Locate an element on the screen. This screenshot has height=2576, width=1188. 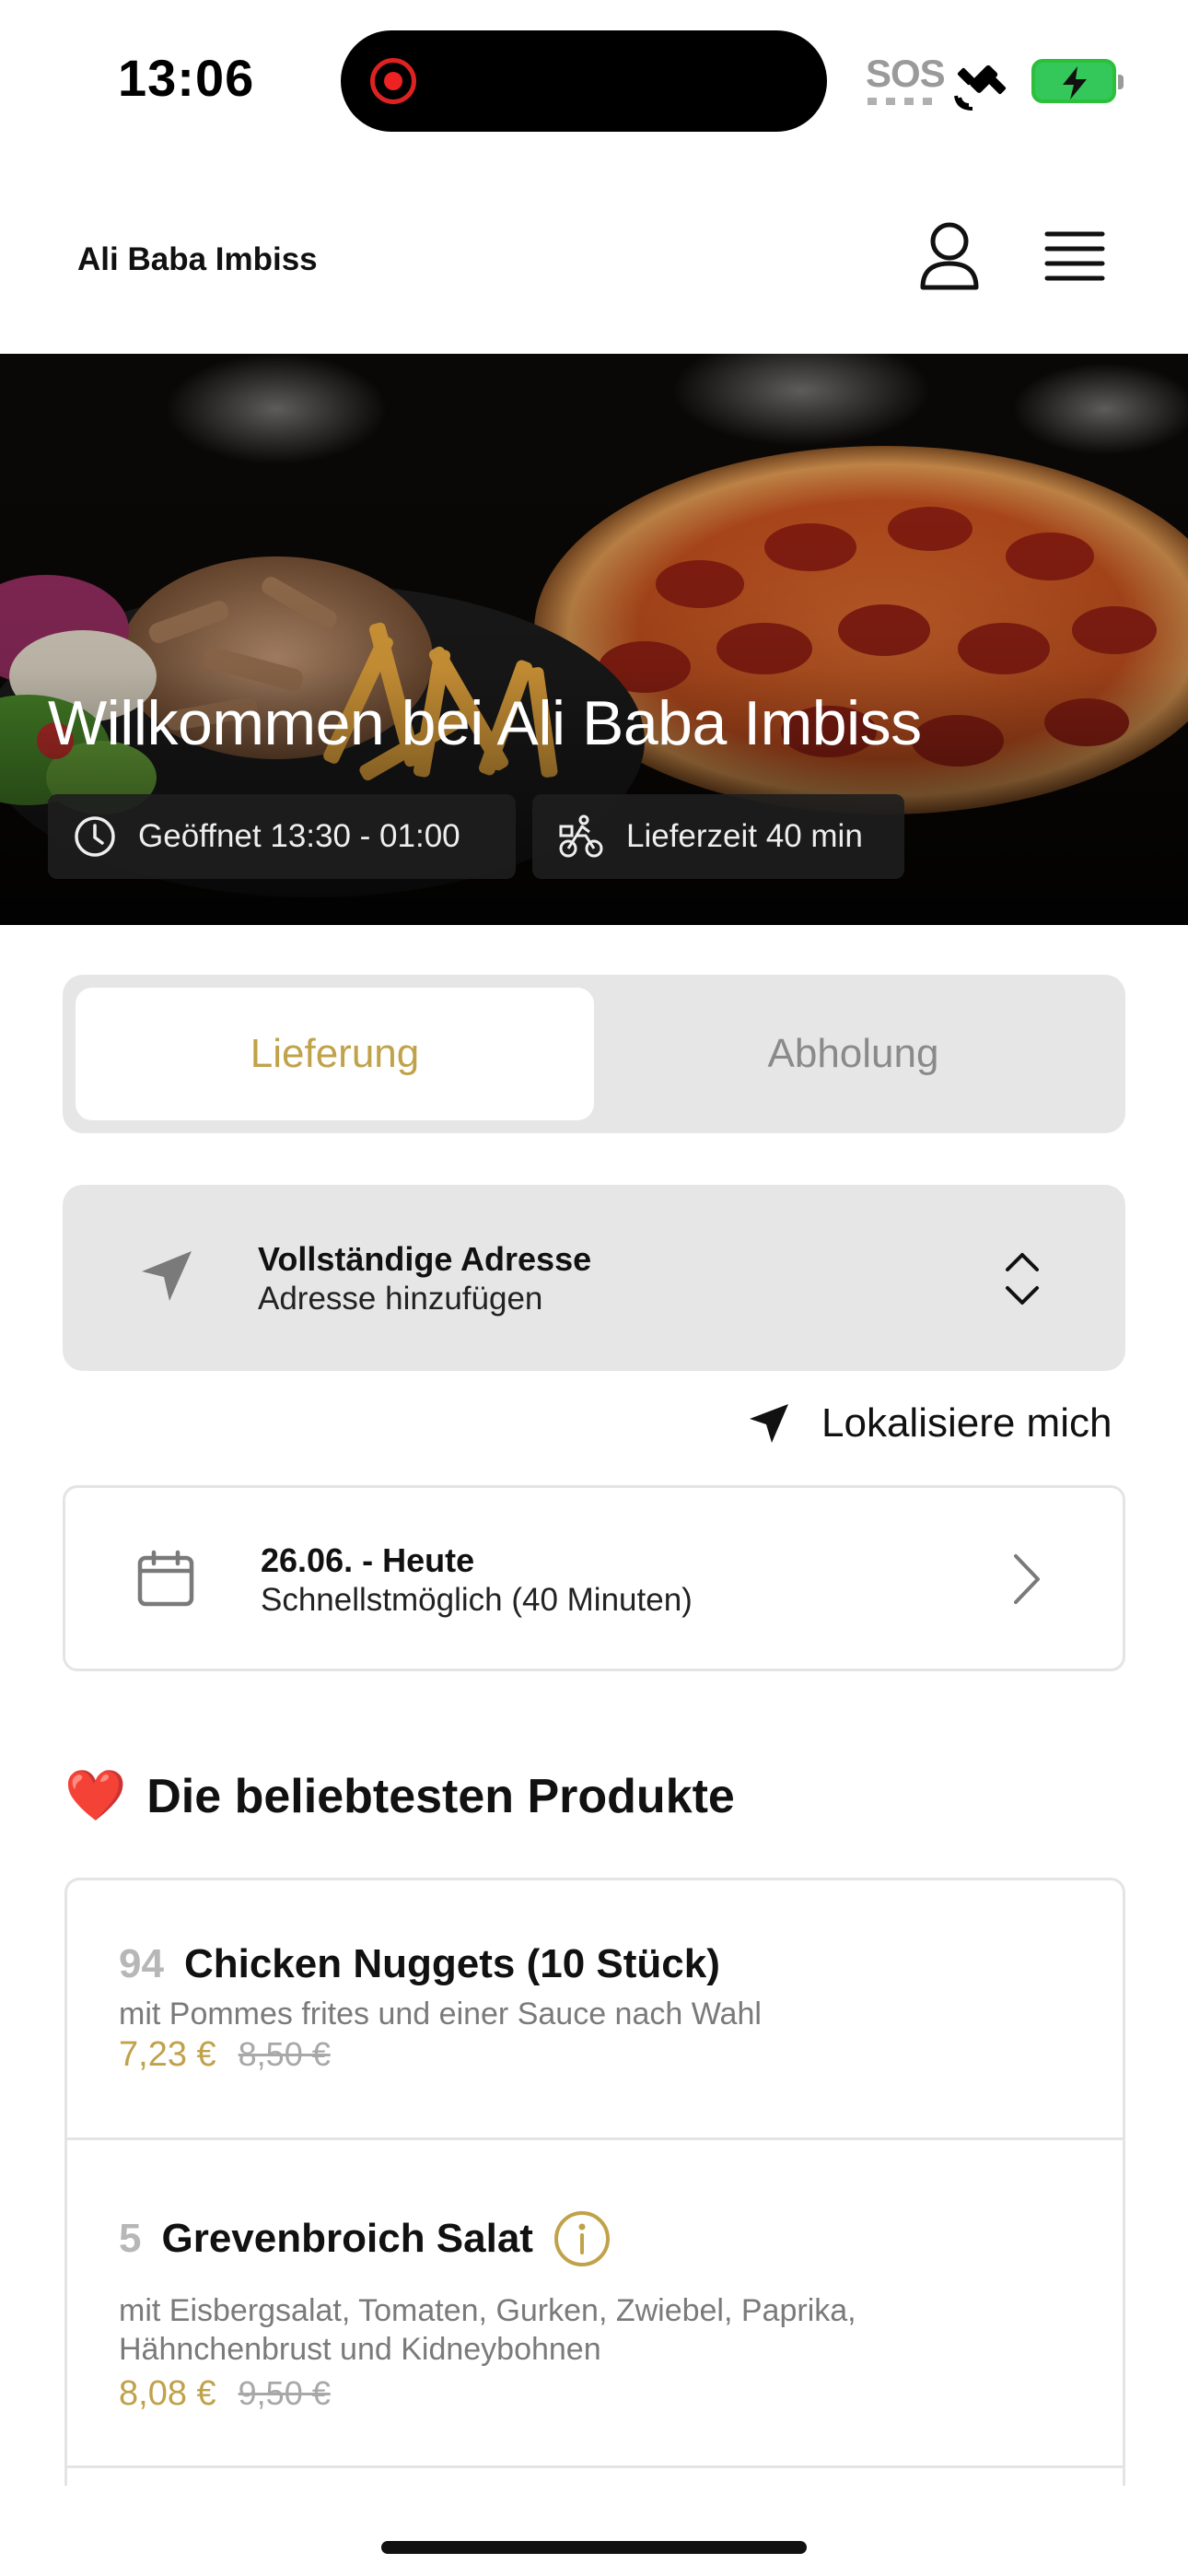
calendar-icon is located at coordinates (165, 1578).